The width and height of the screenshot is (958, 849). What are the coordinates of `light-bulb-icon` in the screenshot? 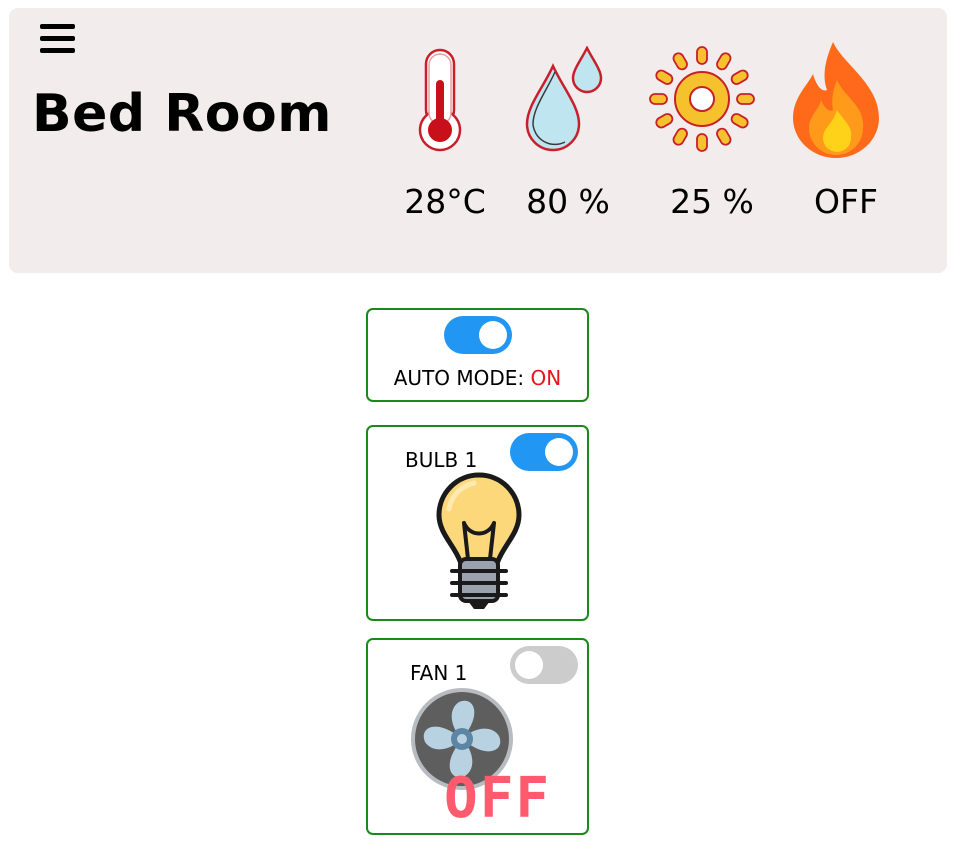 It's located at (479, 540).